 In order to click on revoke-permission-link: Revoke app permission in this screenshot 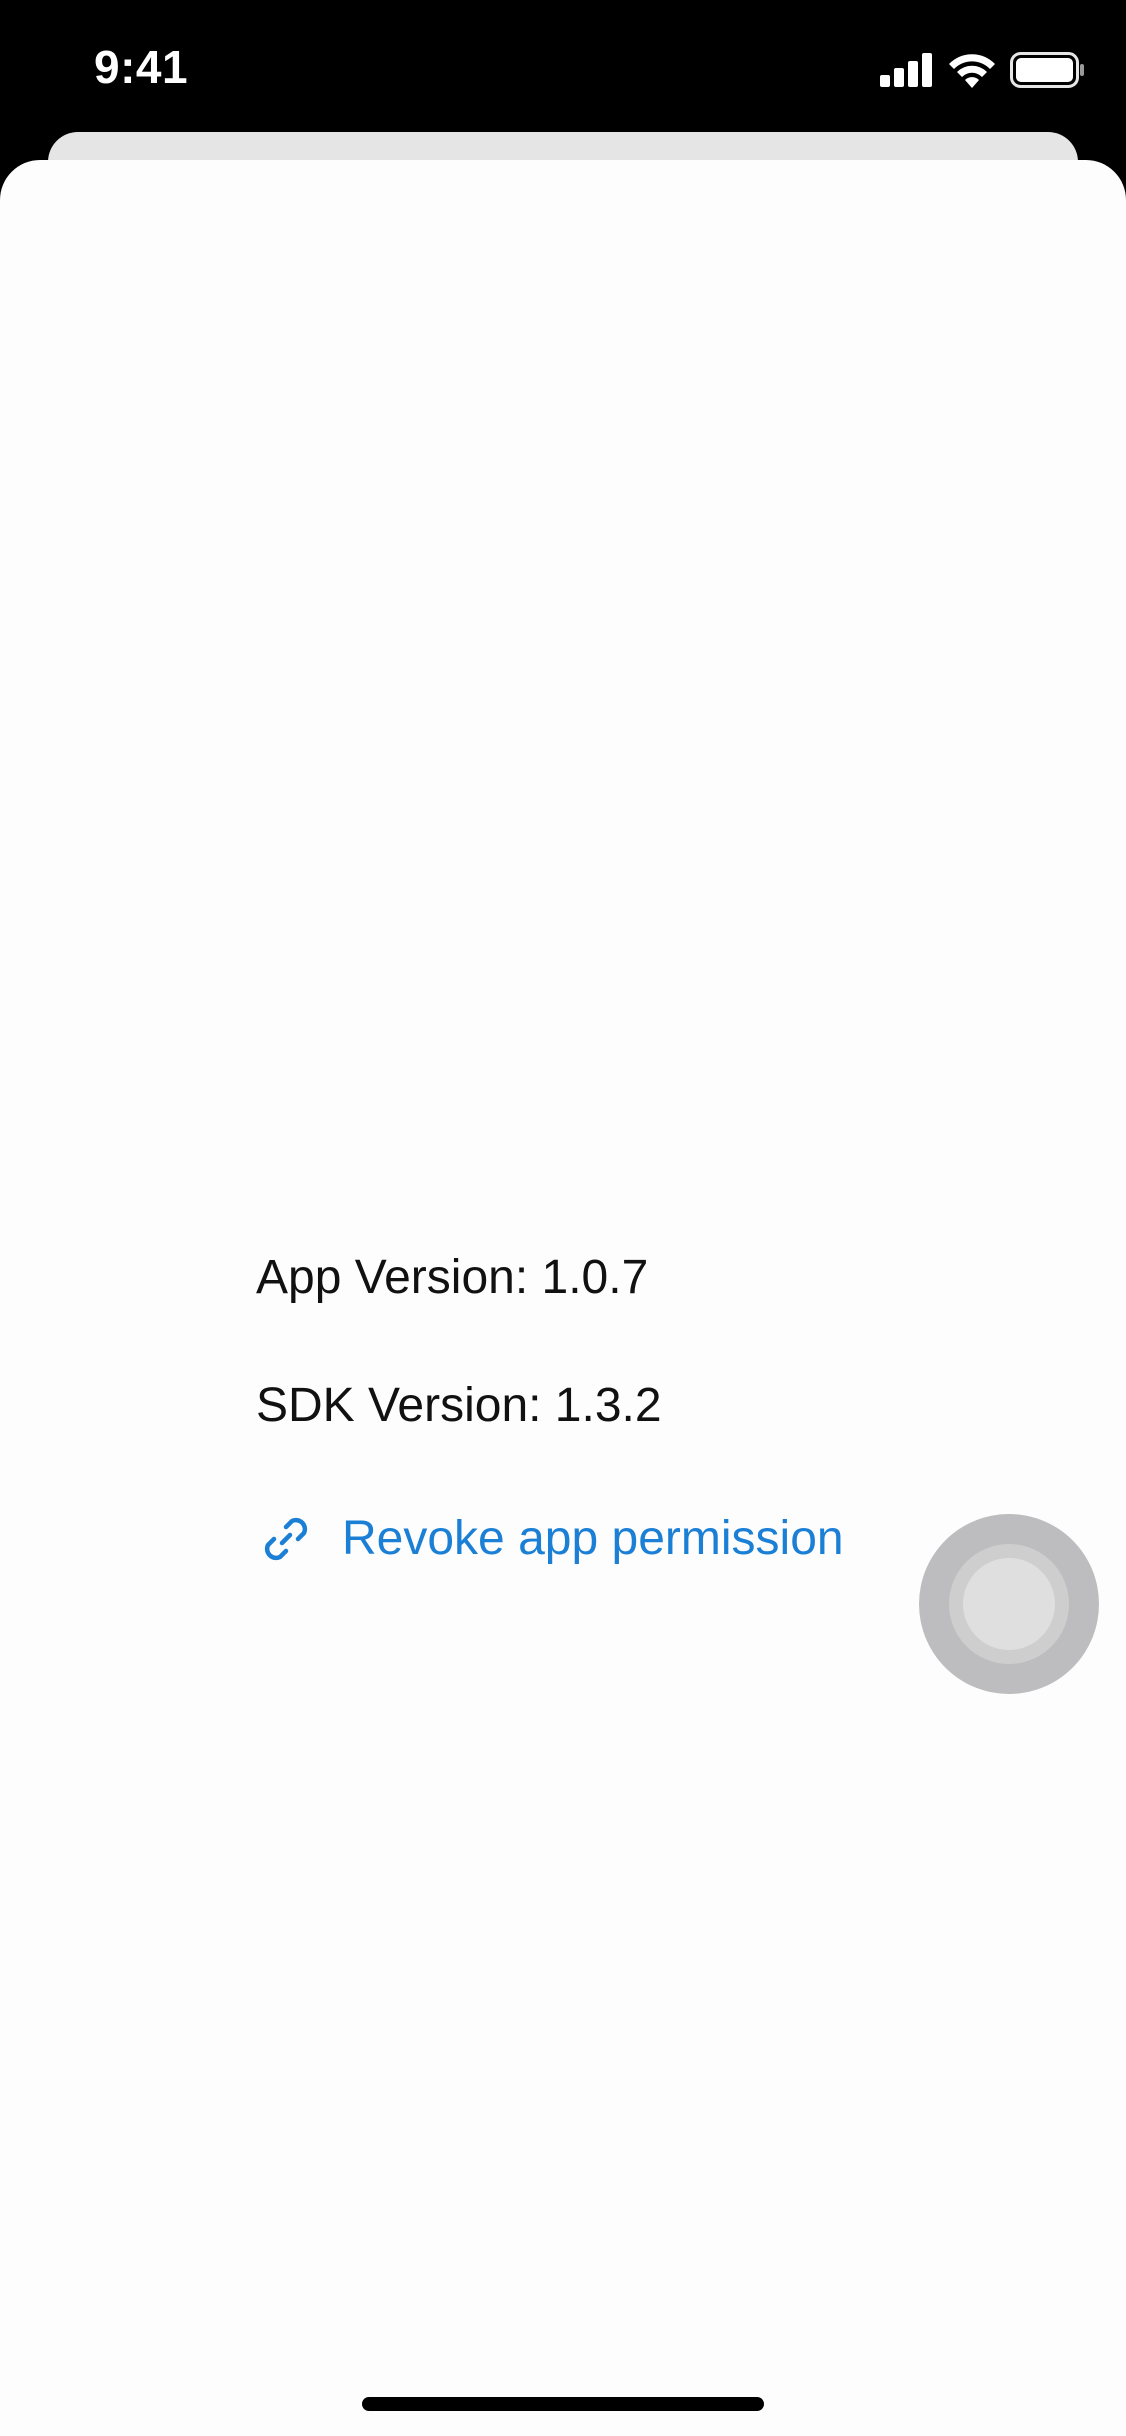, I will do `click(550, 1539)`.